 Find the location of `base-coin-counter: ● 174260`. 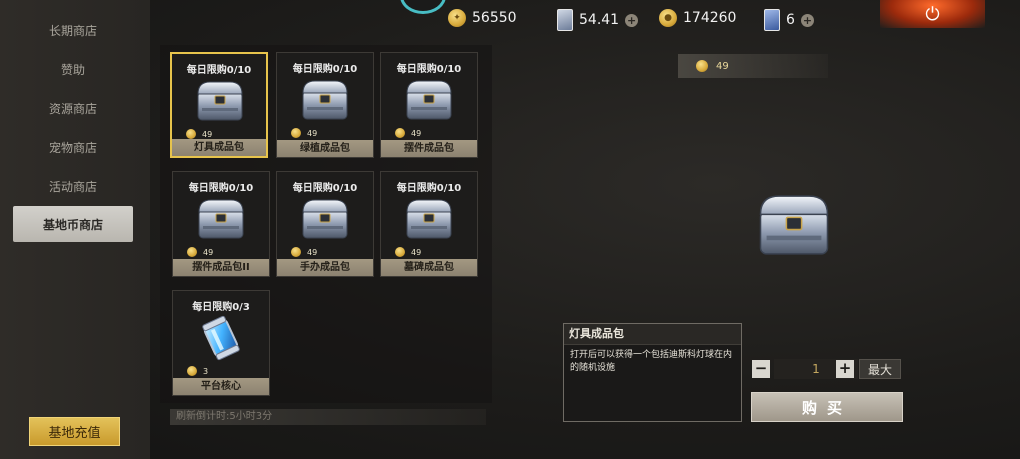

base-coin-counter: ● 174260 is located at coordinates (697, 18).